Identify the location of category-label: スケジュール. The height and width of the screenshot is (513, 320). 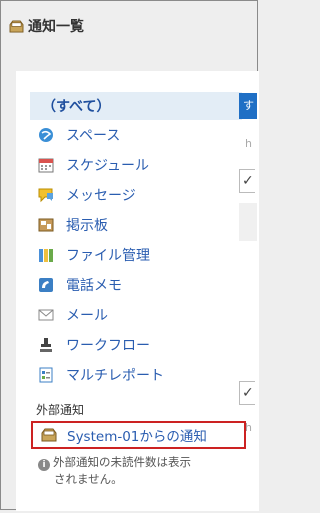
(108, 166).